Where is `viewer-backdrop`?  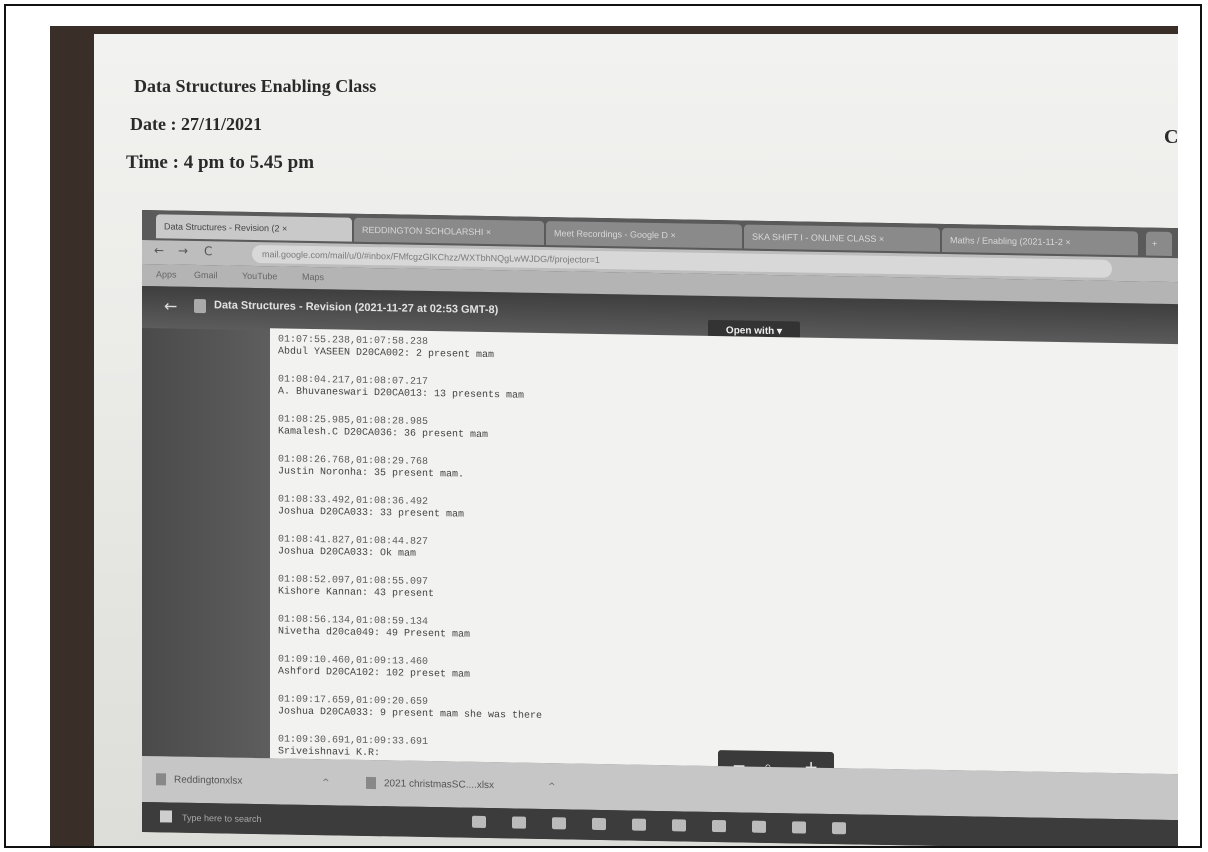 viewer-backdrop is located at coordinates (207, 522).